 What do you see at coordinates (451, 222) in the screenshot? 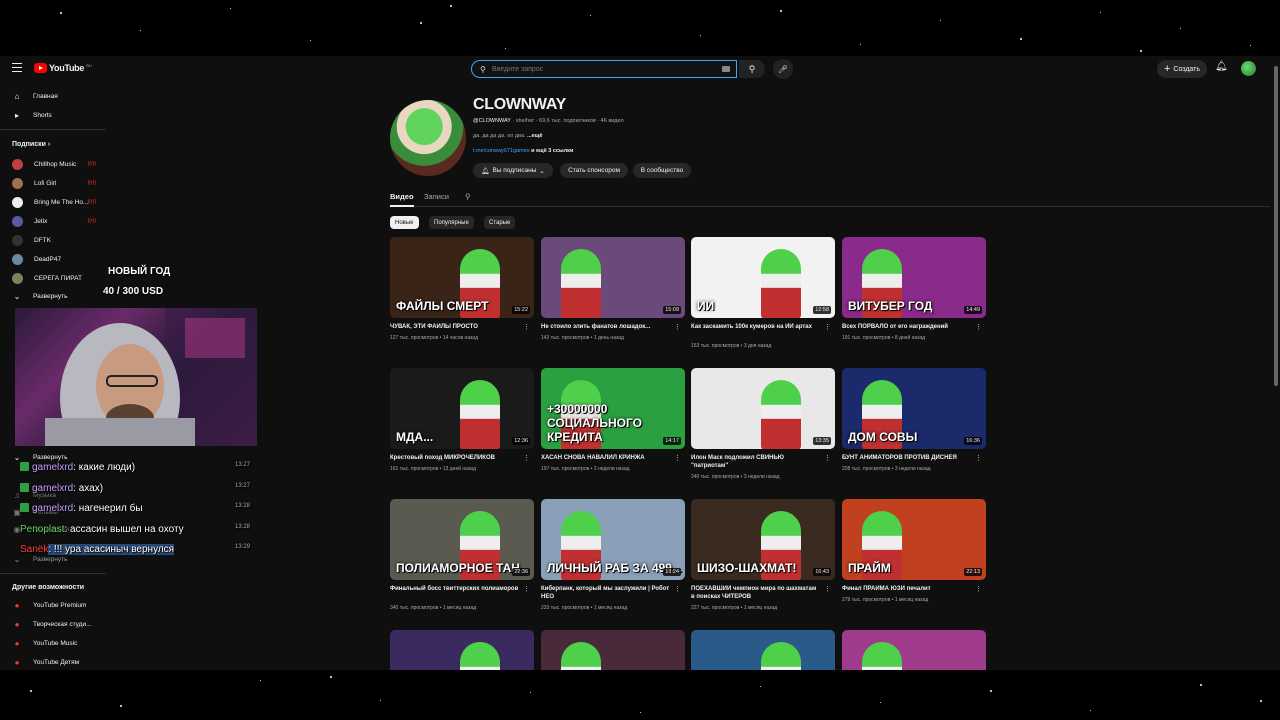
I see `chip-popular: Популярные` at bounding box center [451, 222].